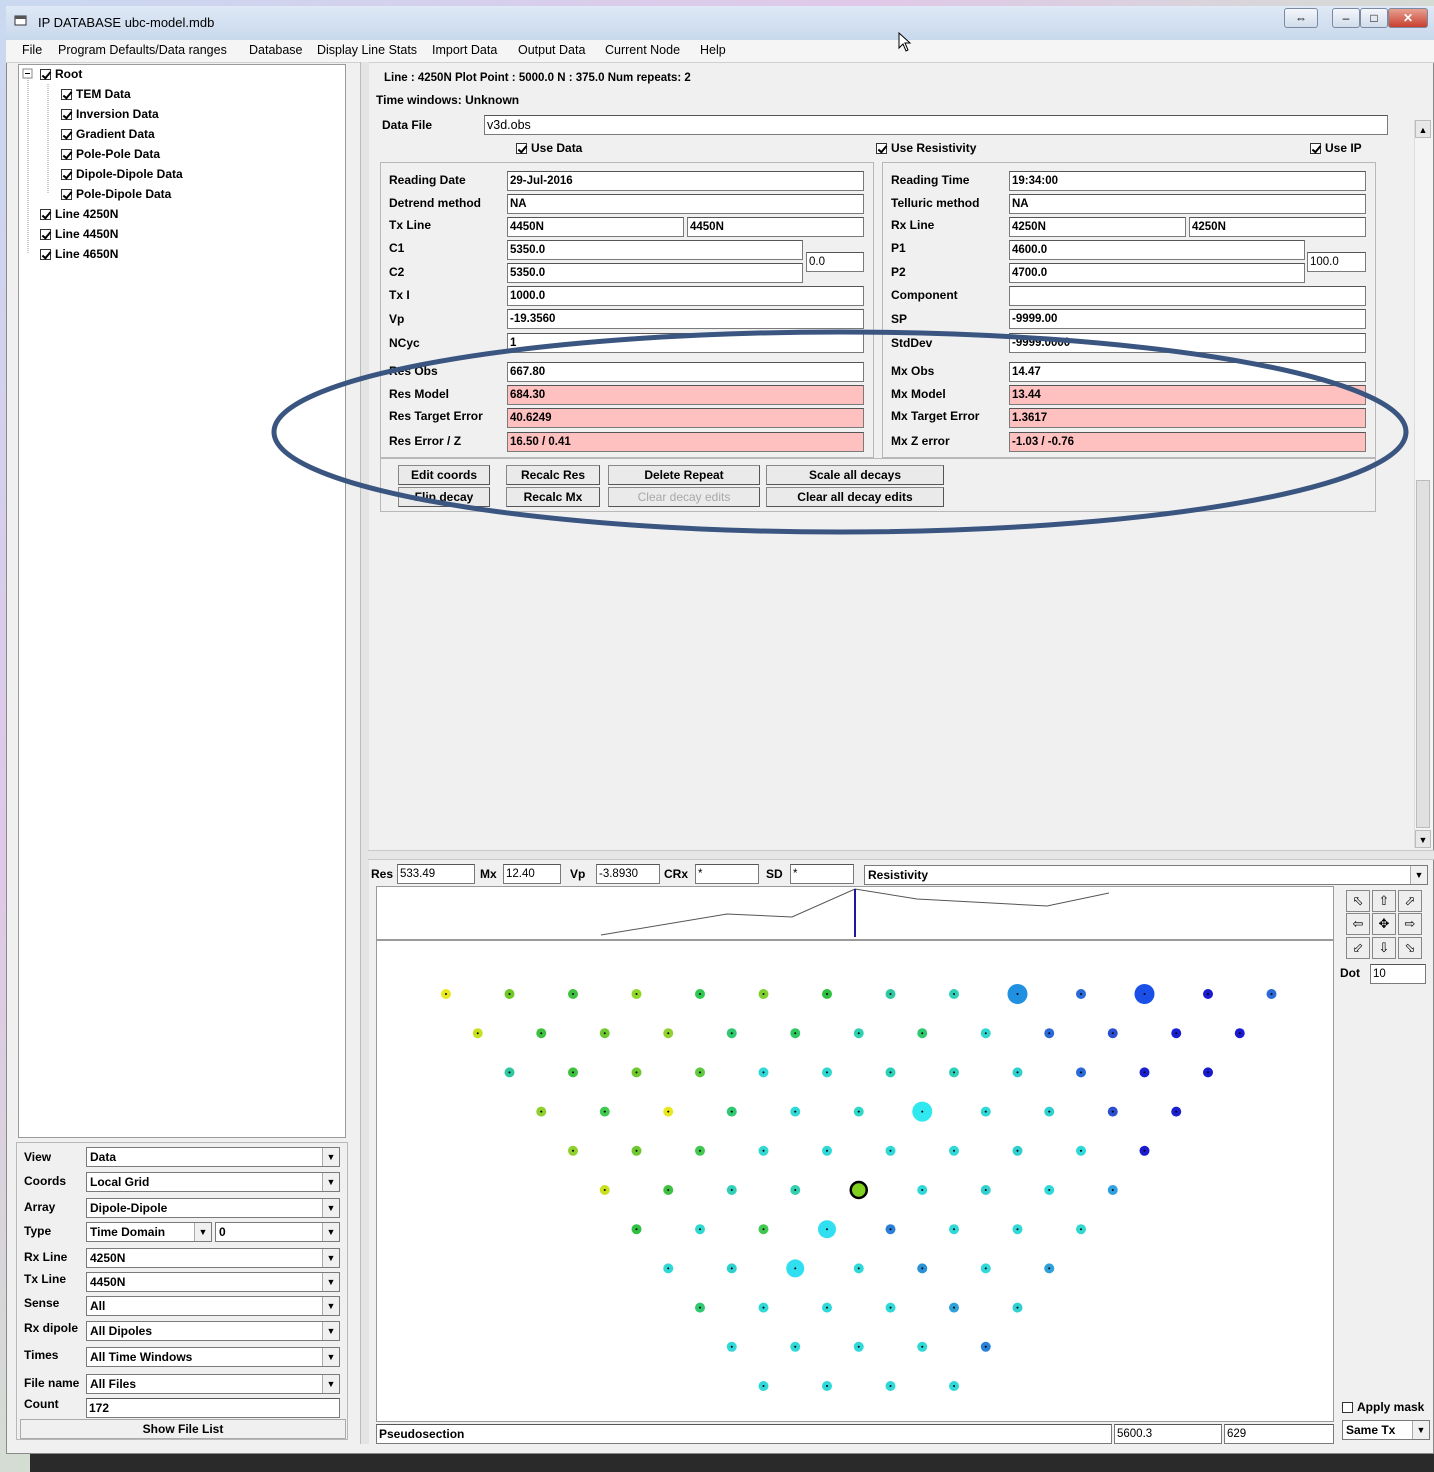 The height and width of the screenshot is (1472, 1434). What do you see at coordinates (364, 753) in the screenshot?
I see `splitter` at bounding box center [364, 753].